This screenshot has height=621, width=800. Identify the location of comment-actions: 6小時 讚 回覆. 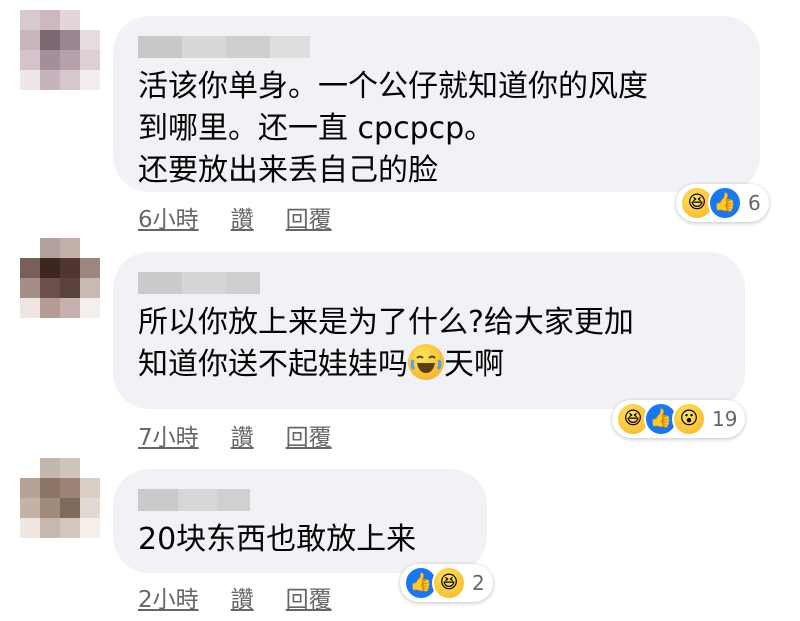
(235, 217).